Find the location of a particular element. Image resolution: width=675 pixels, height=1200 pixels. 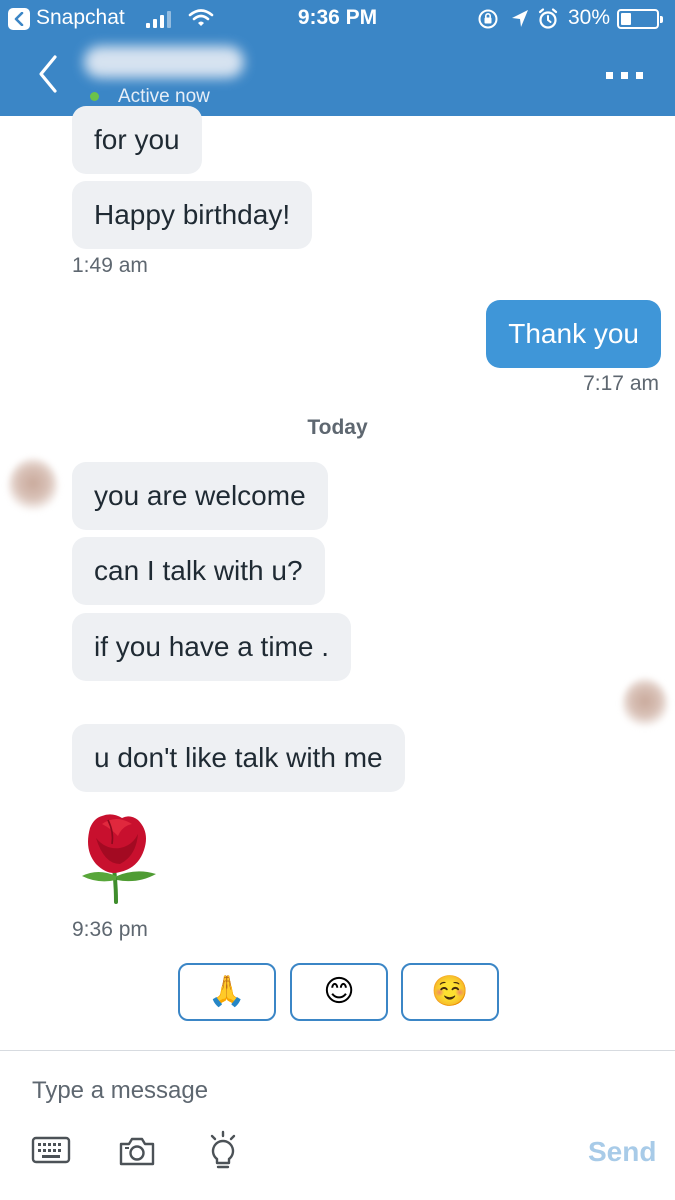

lightbulb-icon is located at coordinates (223, 1151).